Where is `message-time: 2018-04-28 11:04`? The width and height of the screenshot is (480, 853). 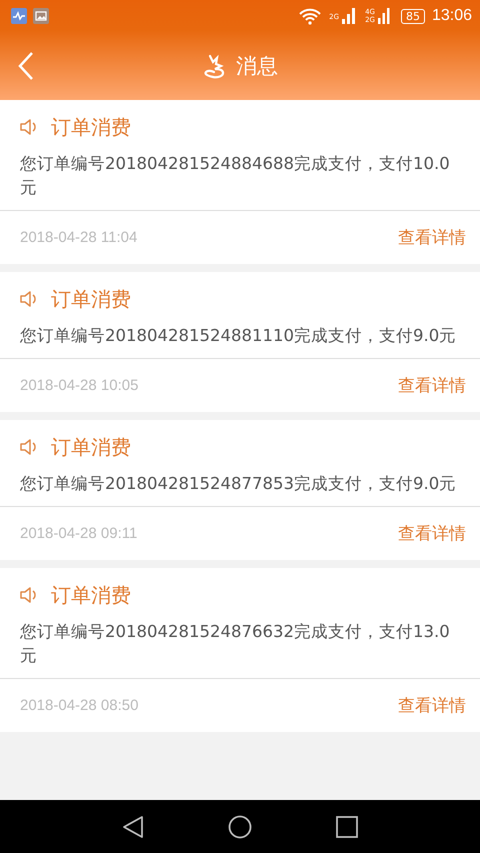
message-time: 2018-04-28 11:04 is located at coordinates (79, 237).